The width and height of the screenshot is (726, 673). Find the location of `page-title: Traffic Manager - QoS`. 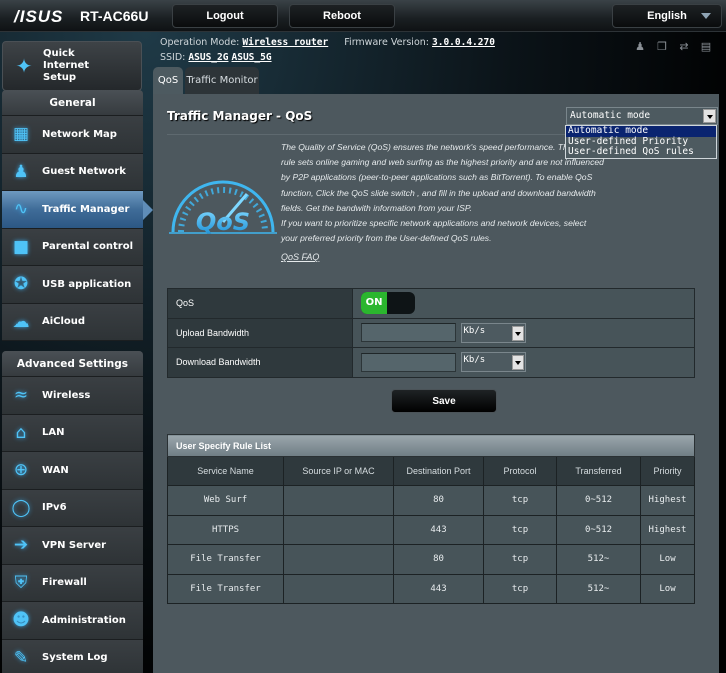

page-title: Traffic Manager - QoS is located at coordinates (240, 116).